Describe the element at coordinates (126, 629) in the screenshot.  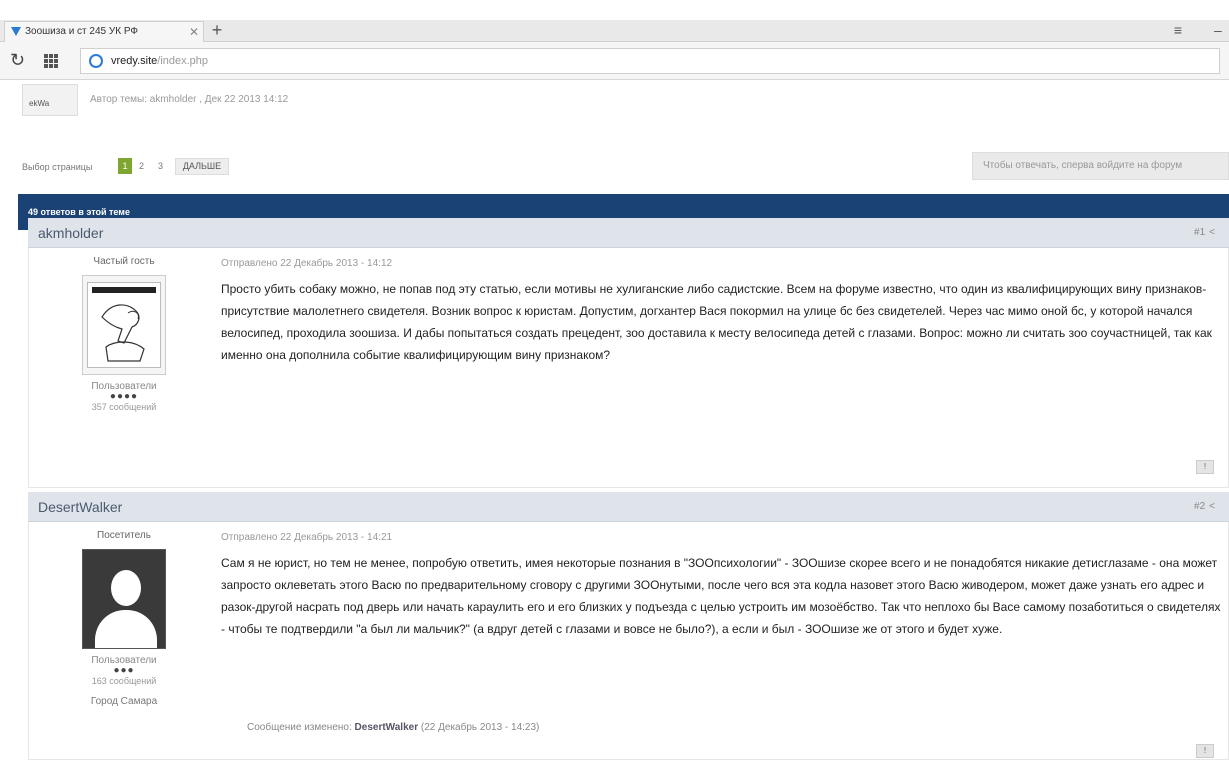
I see `default-avatar-body` at that location.